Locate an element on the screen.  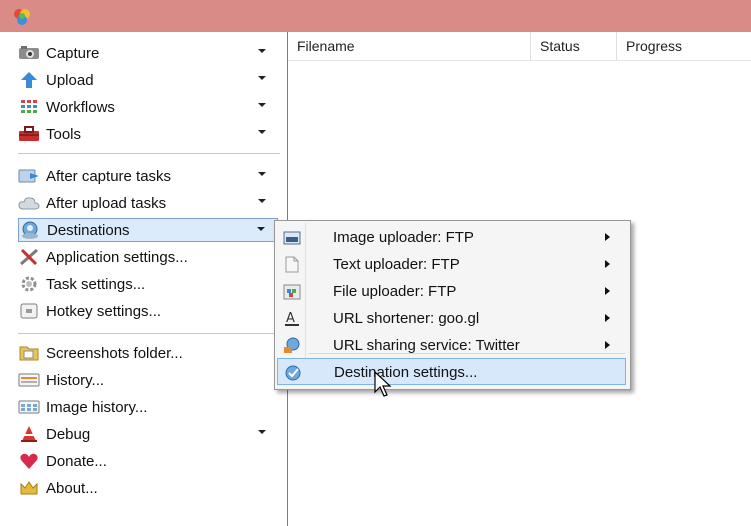
font-a-icon: A is located at coordinates (292, 318).